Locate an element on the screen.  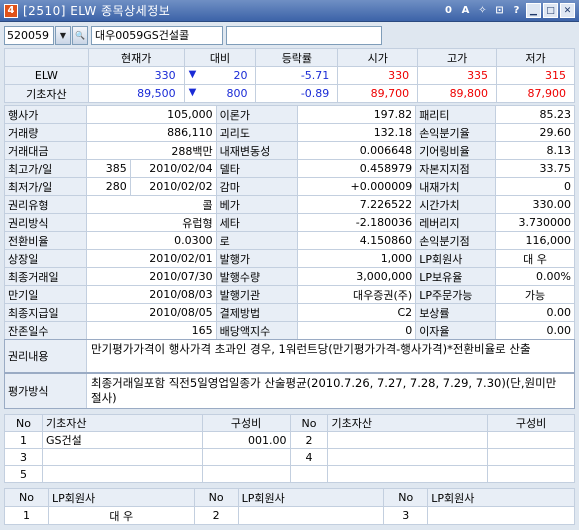
search-icon: 🔍 is located at coordinates (80, 35).